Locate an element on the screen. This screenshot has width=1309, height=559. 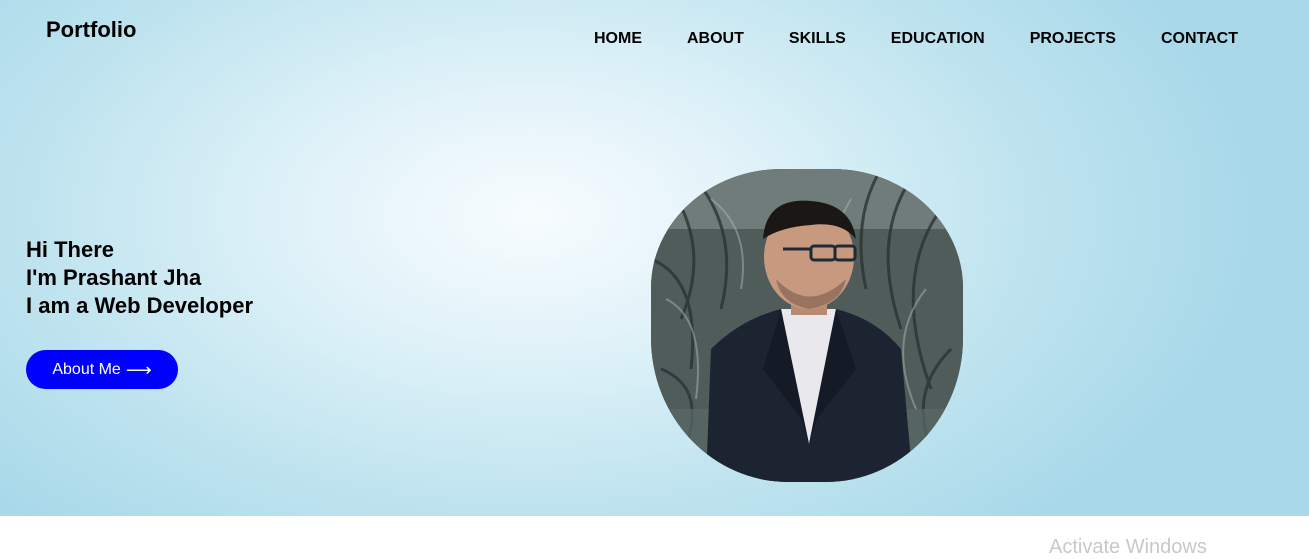
profile-photo is located at coordinates (807, 325).